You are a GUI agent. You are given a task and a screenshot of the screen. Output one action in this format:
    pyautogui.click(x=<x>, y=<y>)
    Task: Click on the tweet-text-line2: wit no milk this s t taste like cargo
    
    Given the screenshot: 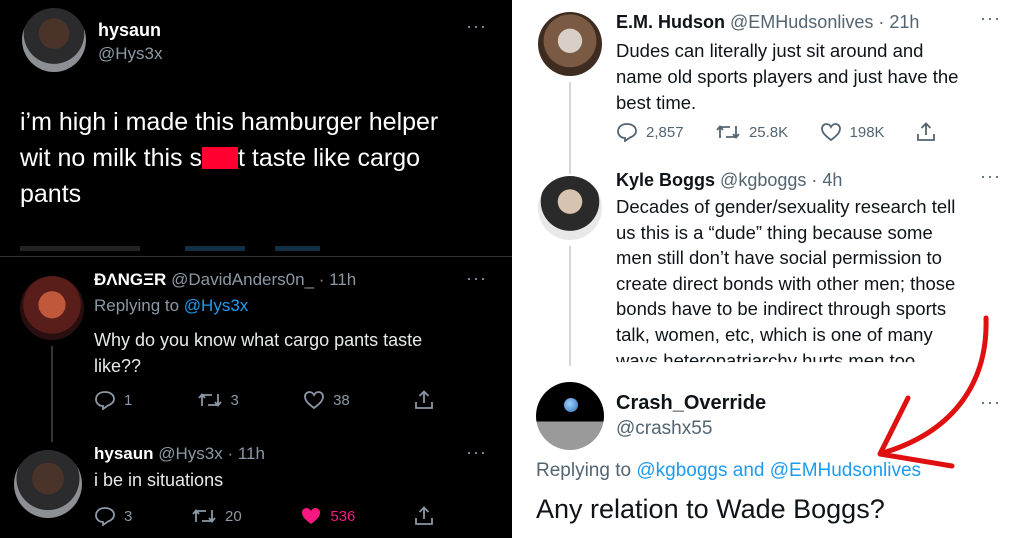 What is the action you would take?
    pyautogui.click(x=220, y=158)
    